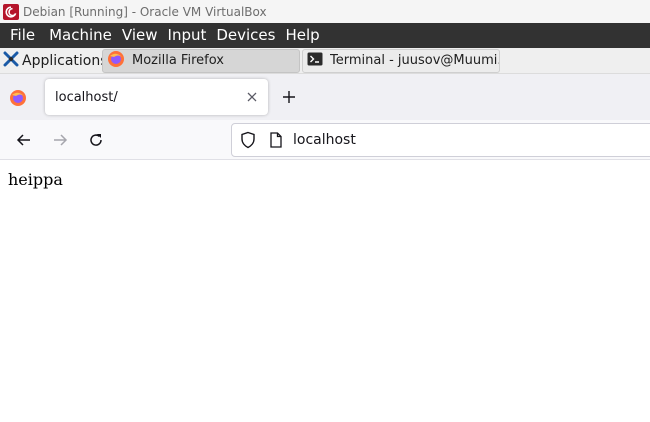 This screenshot has height=422, width=650. Describe the element at coordinates (156, 97) in the screenshot. I see `browser-tab: localhost/` at that location.